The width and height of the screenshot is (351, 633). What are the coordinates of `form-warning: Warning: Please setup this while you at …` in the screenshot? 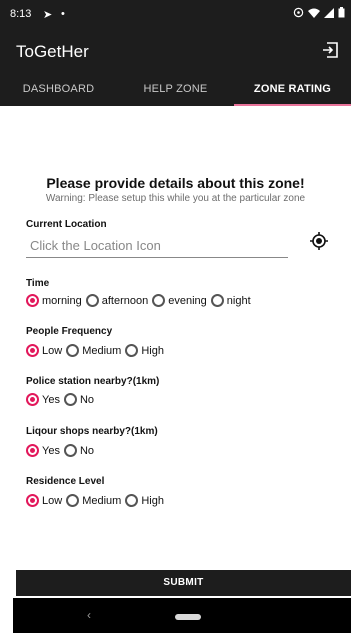 It's located at (175, 198).